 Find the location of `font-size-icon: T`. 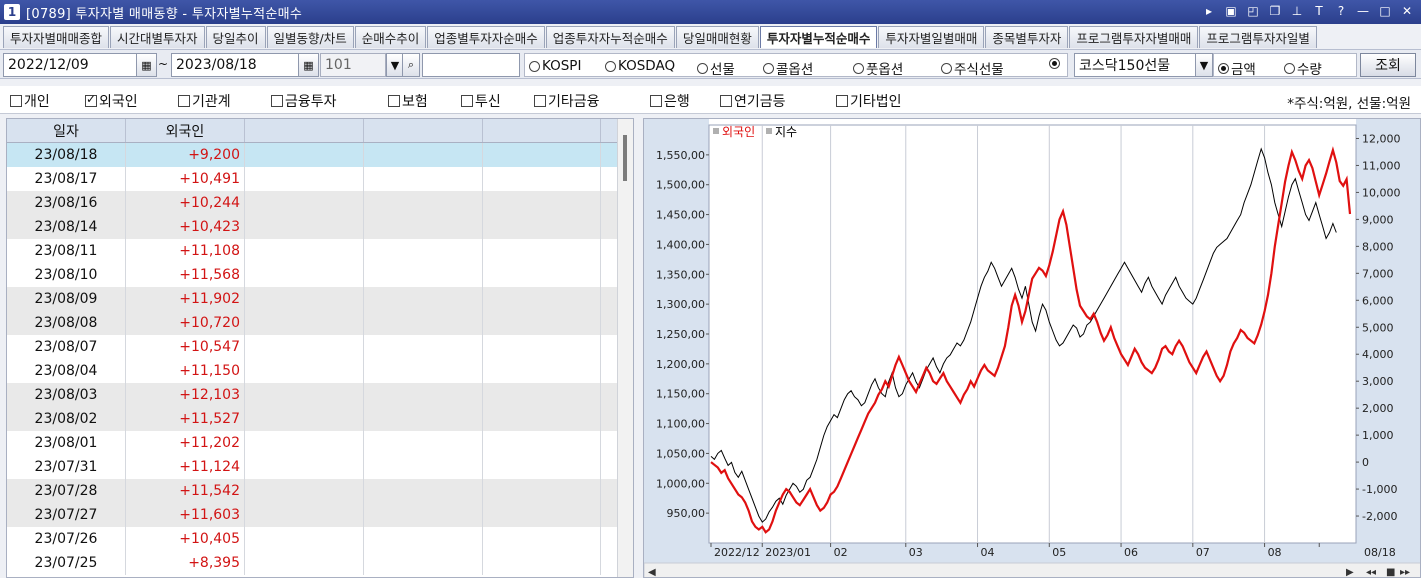

font-size-icon: T is located at coordinates (1319, 11).